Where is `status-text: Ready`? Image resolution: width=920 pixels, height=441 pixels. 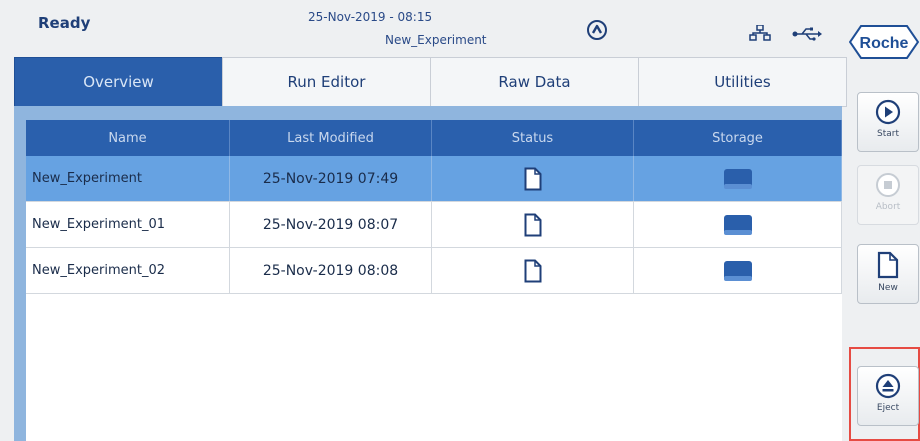 status-text: Ready is located at coordinates (64, 23).